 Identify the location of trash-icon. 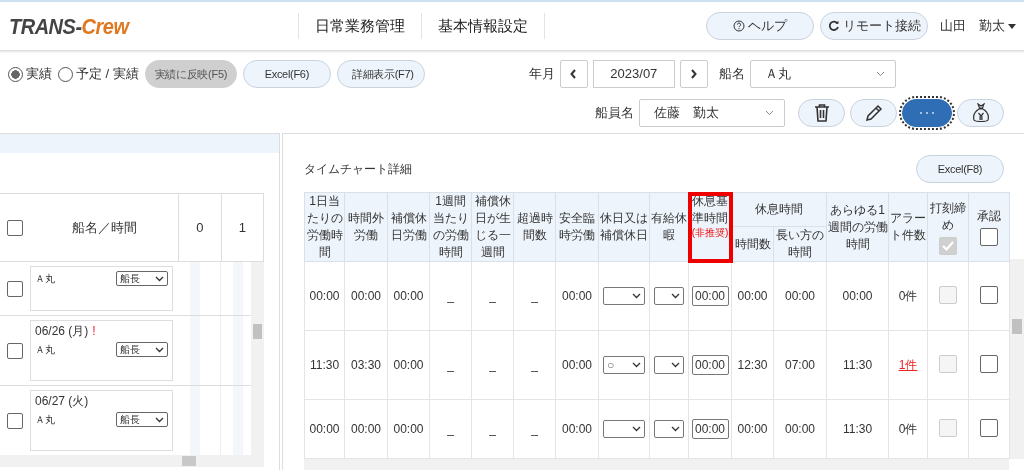
(821, 113).